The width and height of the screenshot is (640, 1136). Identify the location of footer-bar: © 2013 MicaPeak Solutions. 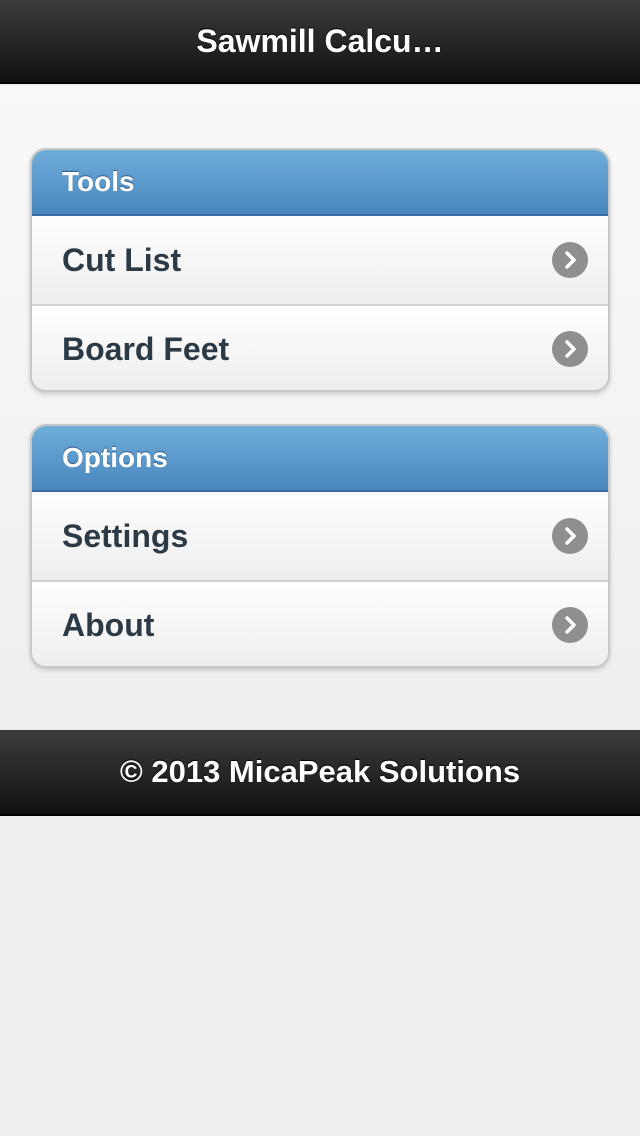
(320, 773).